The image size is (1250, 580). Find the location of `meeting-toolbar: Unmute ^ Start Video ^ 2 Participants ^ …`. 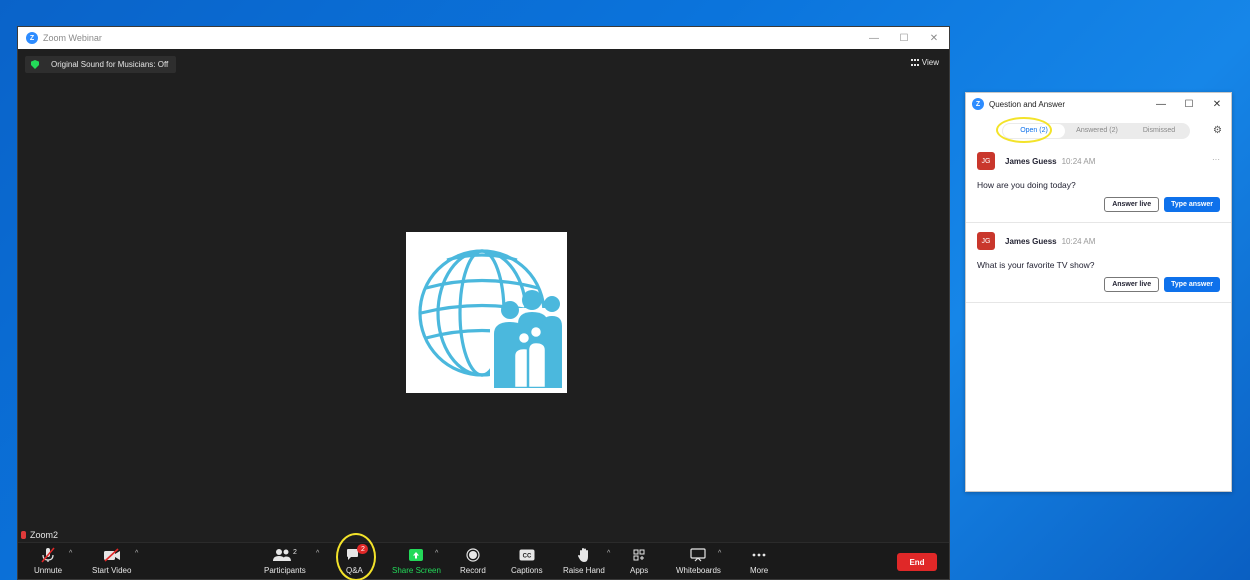

meeting-toolbar: Unmute ^ Start Video ^ 2 Participants ^ … is located at coordinates (483, 556).